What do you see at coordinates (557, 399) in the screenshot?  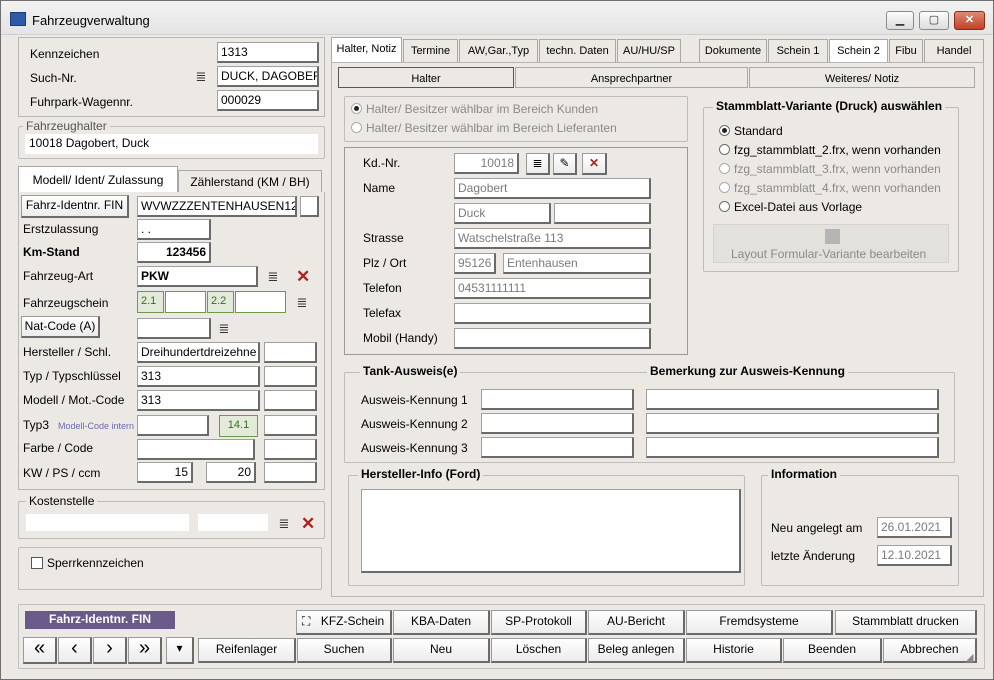 I see `kennung1-field` at bounding box center [557, 399].